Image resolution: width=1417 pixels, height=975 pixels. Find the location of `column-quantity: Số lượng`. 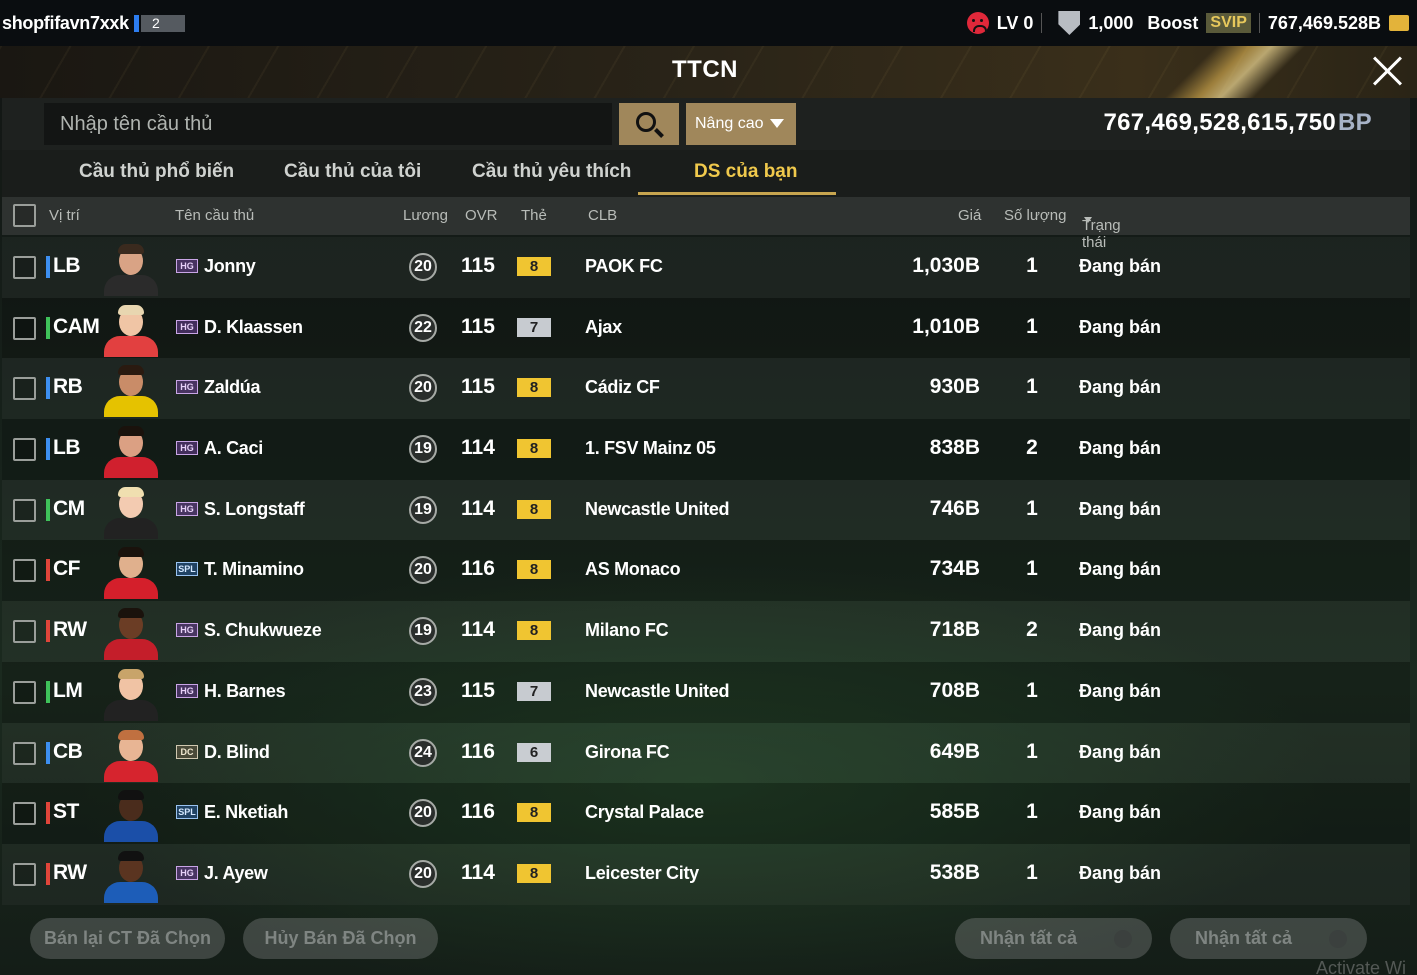

column-quantity: Số lượng is located at coordinates (1035, 215).